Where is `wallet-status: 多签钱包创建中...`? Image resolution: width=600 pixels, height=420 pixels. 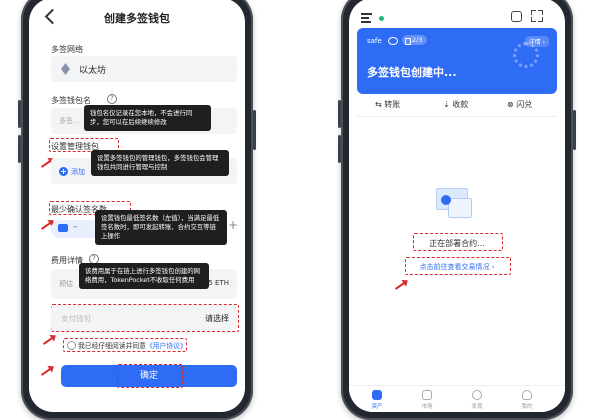
wallet-status: 多签钱包创建中... is located at coordinates (412, 72).